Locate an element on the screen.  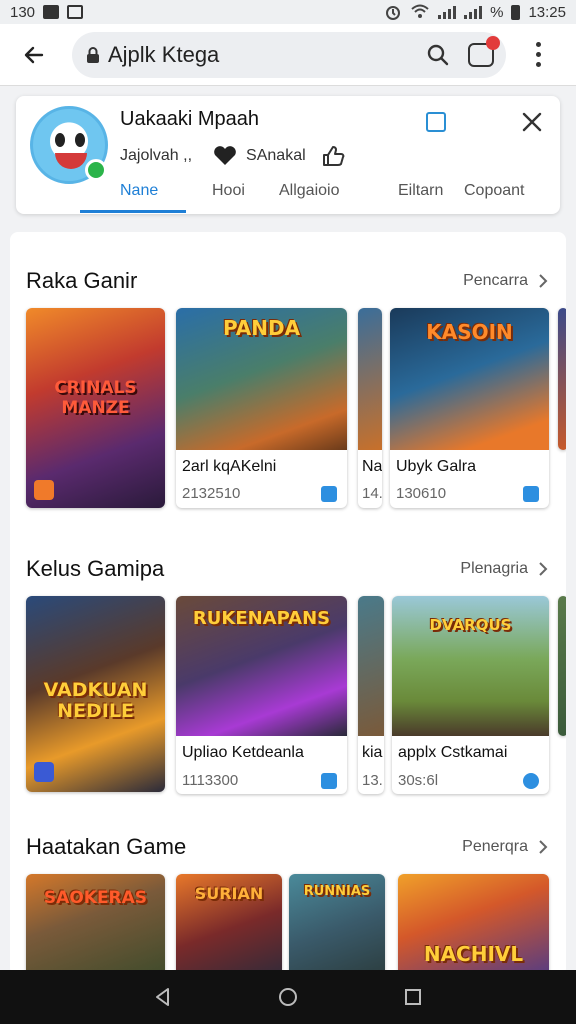
alarm-icon is located at coordinates (393, 13).